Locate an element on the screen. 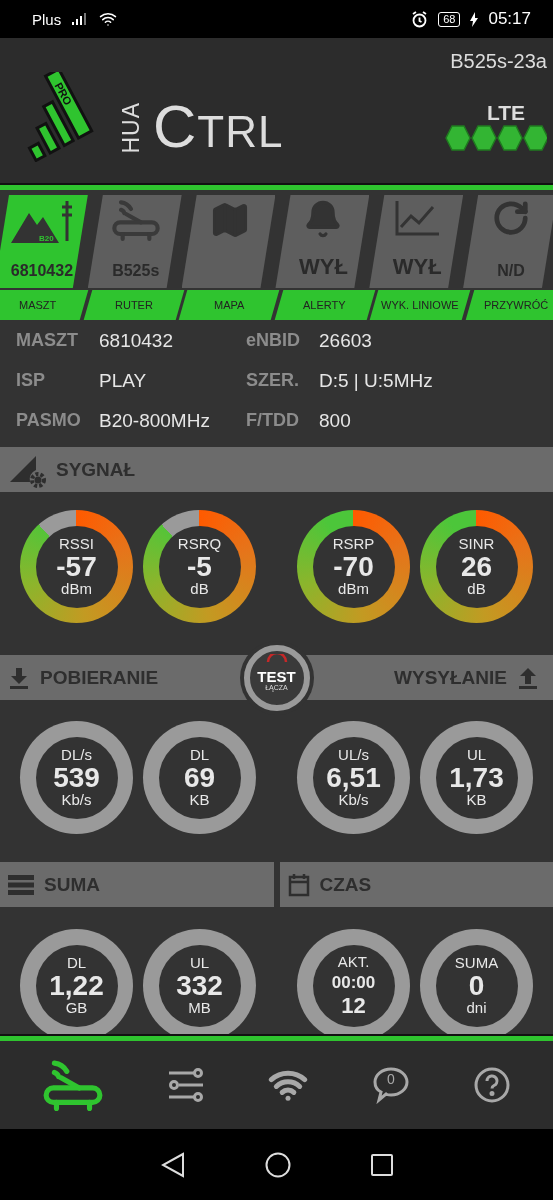  gauge-unit: GB is located at coordinates (76, 1008).